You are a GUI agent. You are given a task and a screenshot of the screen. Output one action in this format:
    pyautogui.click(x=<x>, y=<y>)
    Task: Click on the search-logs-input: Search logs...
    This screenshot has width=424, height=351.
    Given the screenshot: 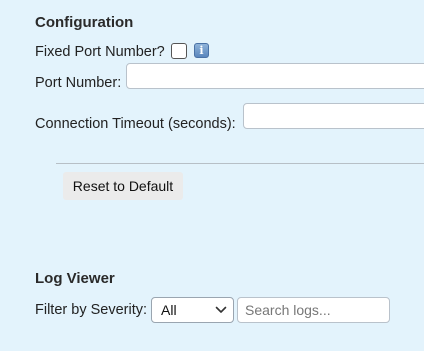 What is the action you would take?
    pyautogui.click(x=313, y=310)
    